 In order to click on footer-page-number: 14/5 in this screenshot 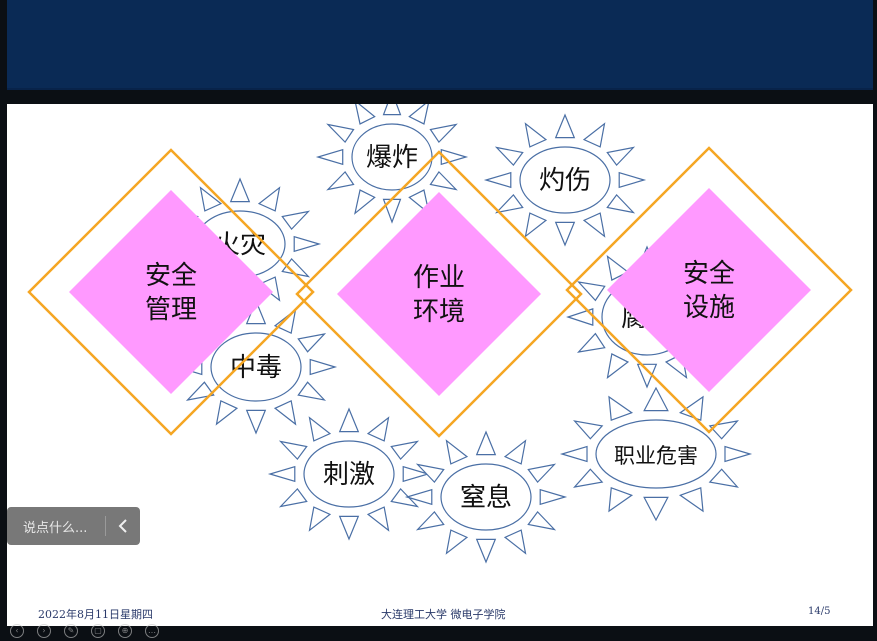, I will do `click(819, 611)`.